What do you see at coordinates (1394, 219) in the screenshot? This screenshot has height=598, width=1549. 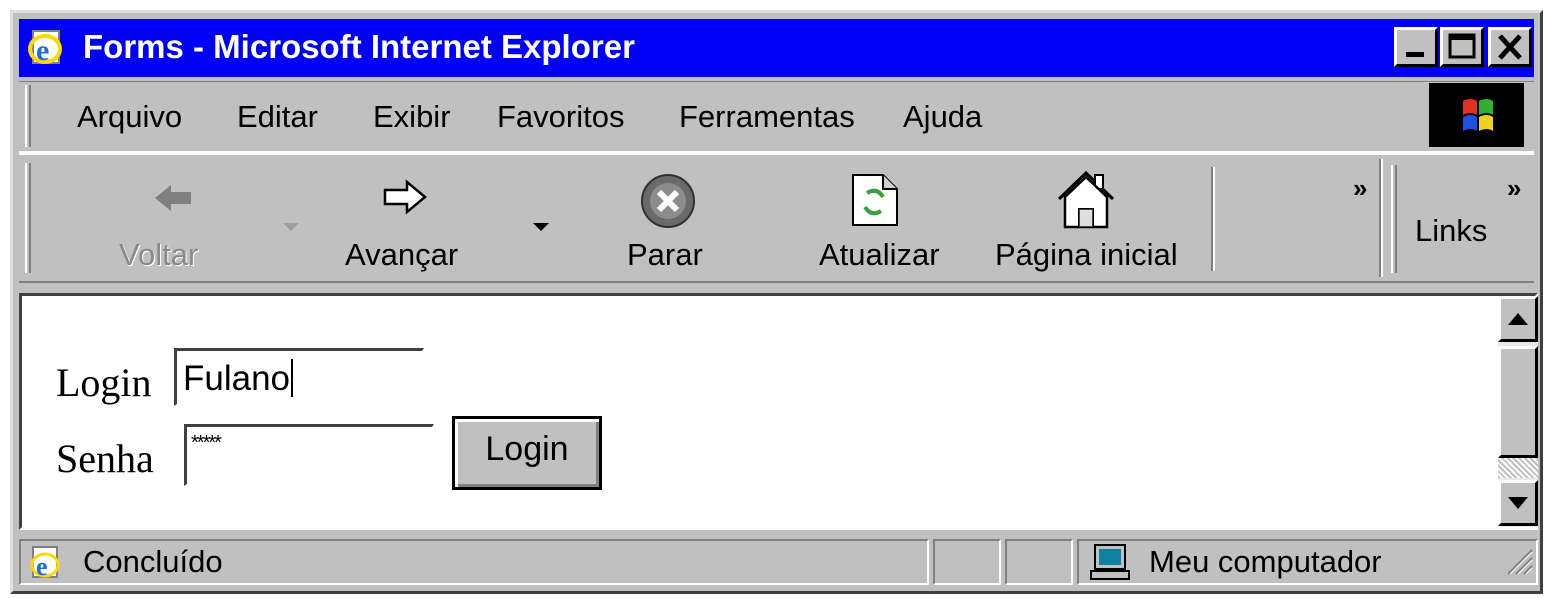 I see `links-grip` at bounding box center [1394, 219].